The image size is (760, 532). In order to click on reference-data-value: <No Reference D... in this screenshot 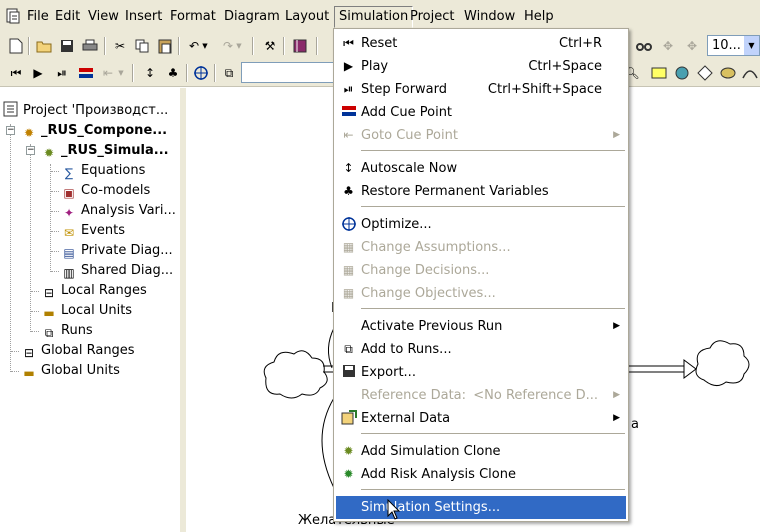, I will do `click(535, 395)`.